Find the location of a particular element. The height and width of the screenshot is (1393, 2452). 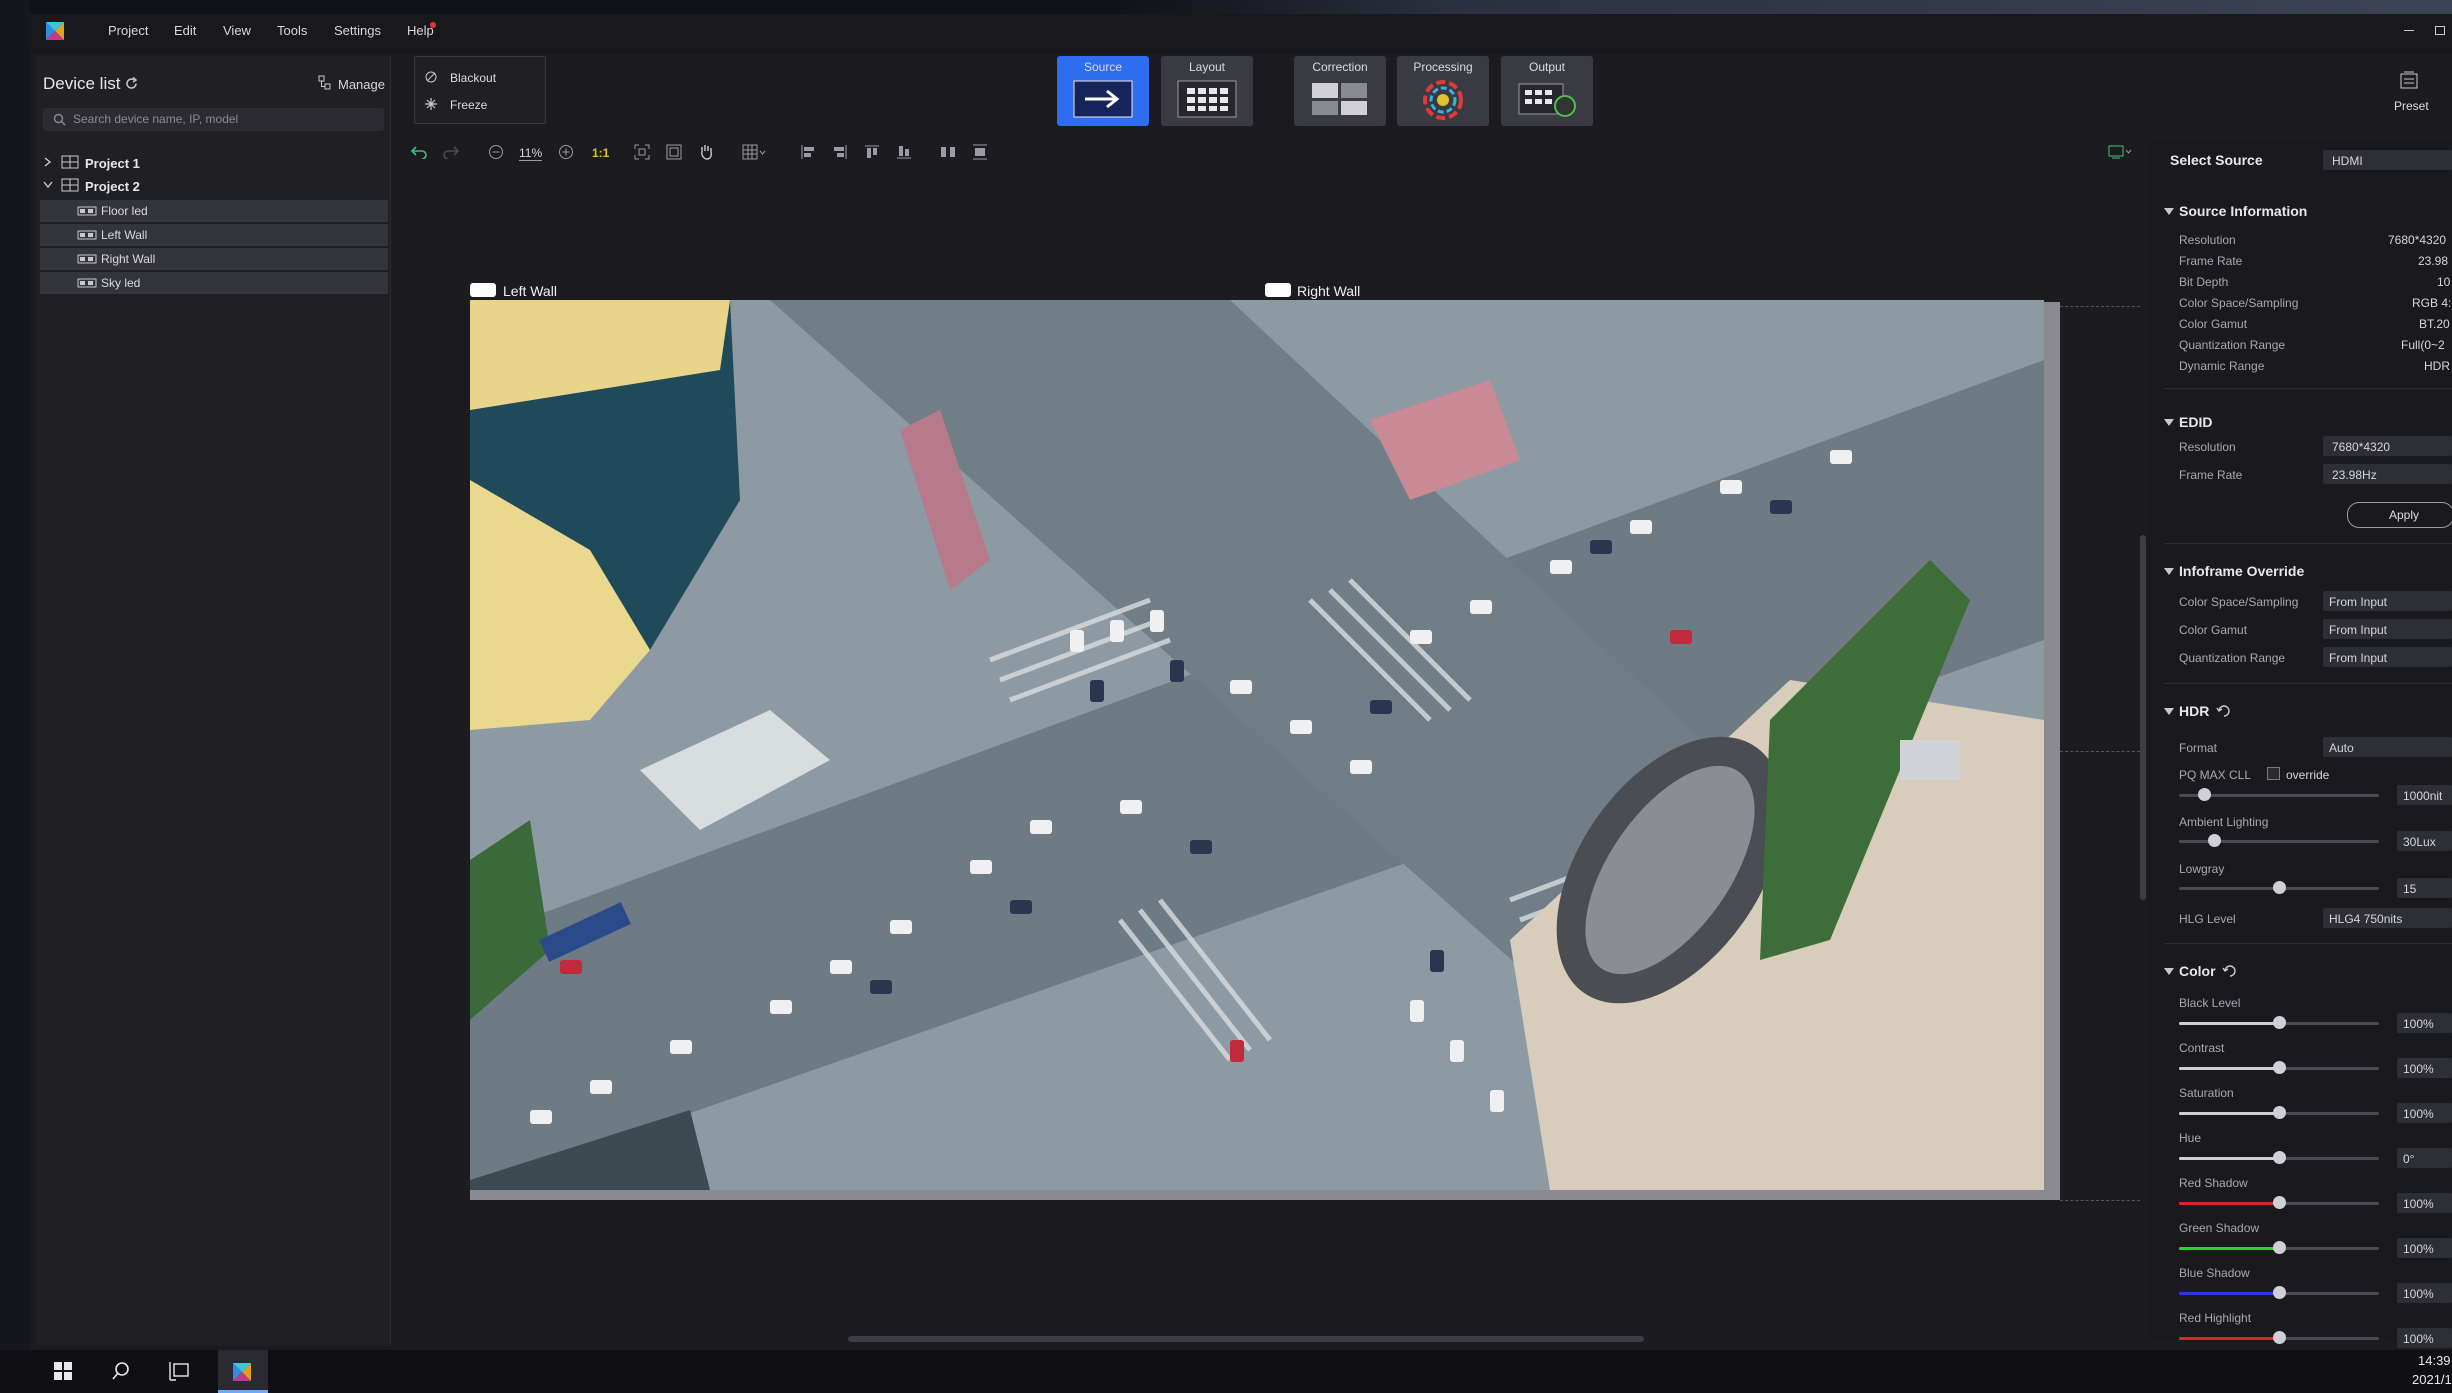

search-placeholder: Search device name, IP, model is located at coordinates (156, 119).